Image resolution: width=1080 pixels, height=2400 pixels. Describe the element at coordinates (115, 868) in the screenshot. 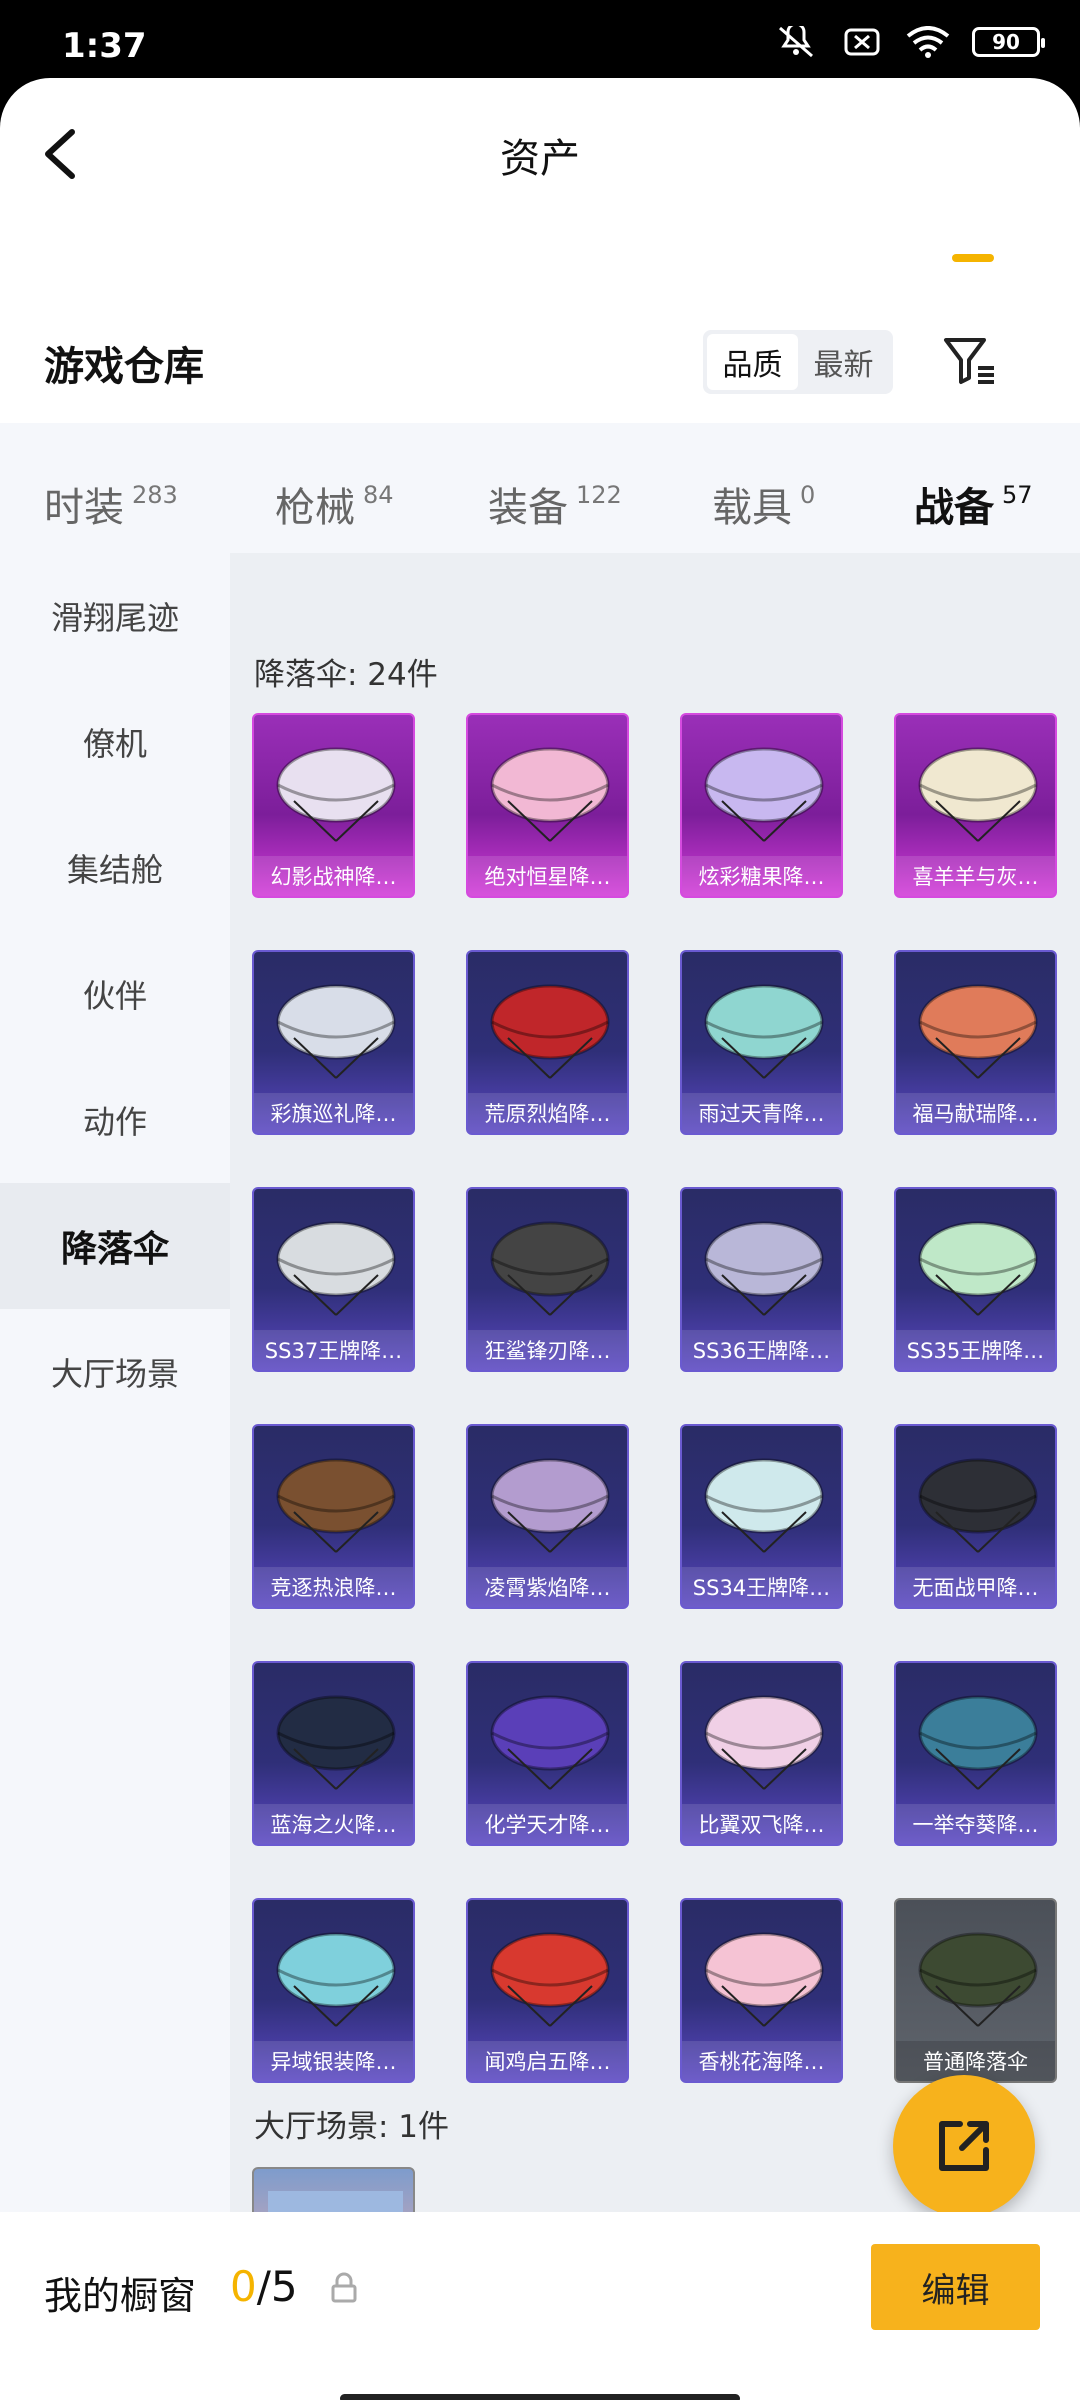

I see `sidebar-item-assembly-pod: 集结舱` at that location.